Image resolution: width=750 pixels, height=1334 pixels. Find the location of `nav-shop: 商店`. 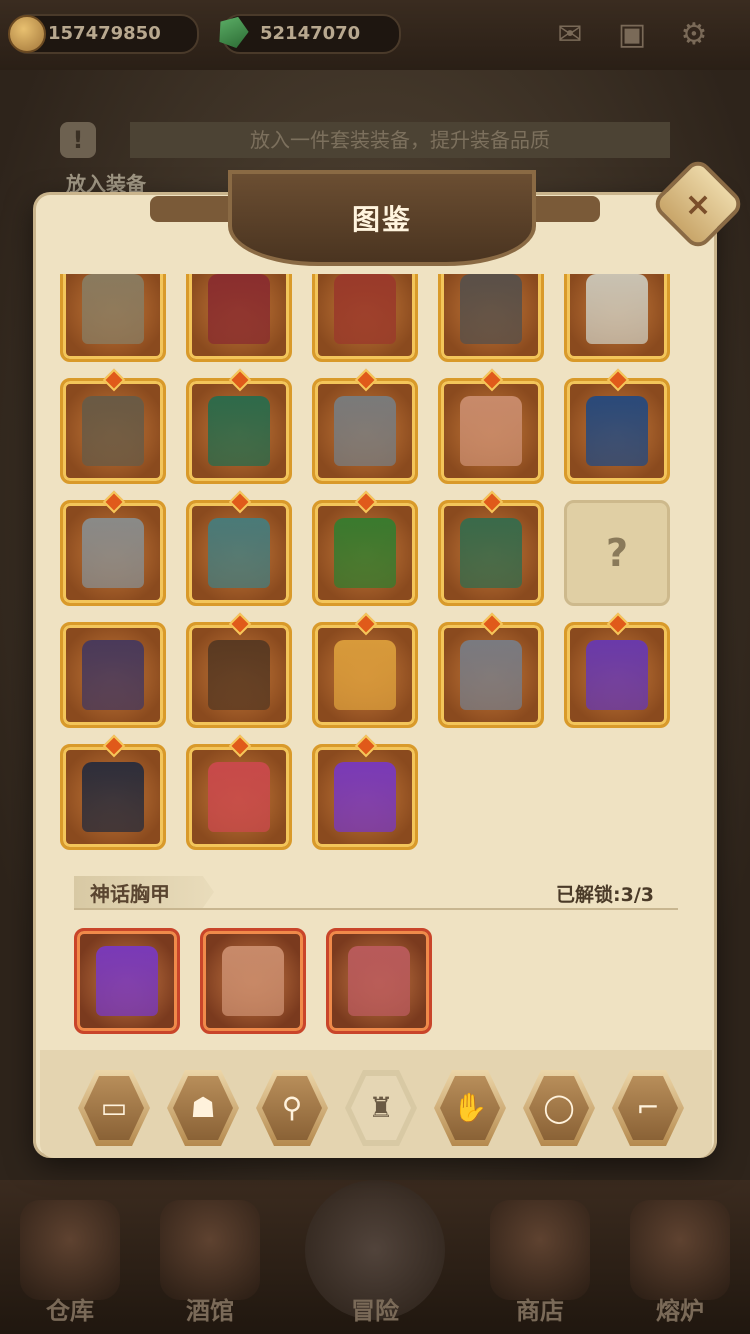

nav-shop: 商店 is located at coordinates (540, 1262).